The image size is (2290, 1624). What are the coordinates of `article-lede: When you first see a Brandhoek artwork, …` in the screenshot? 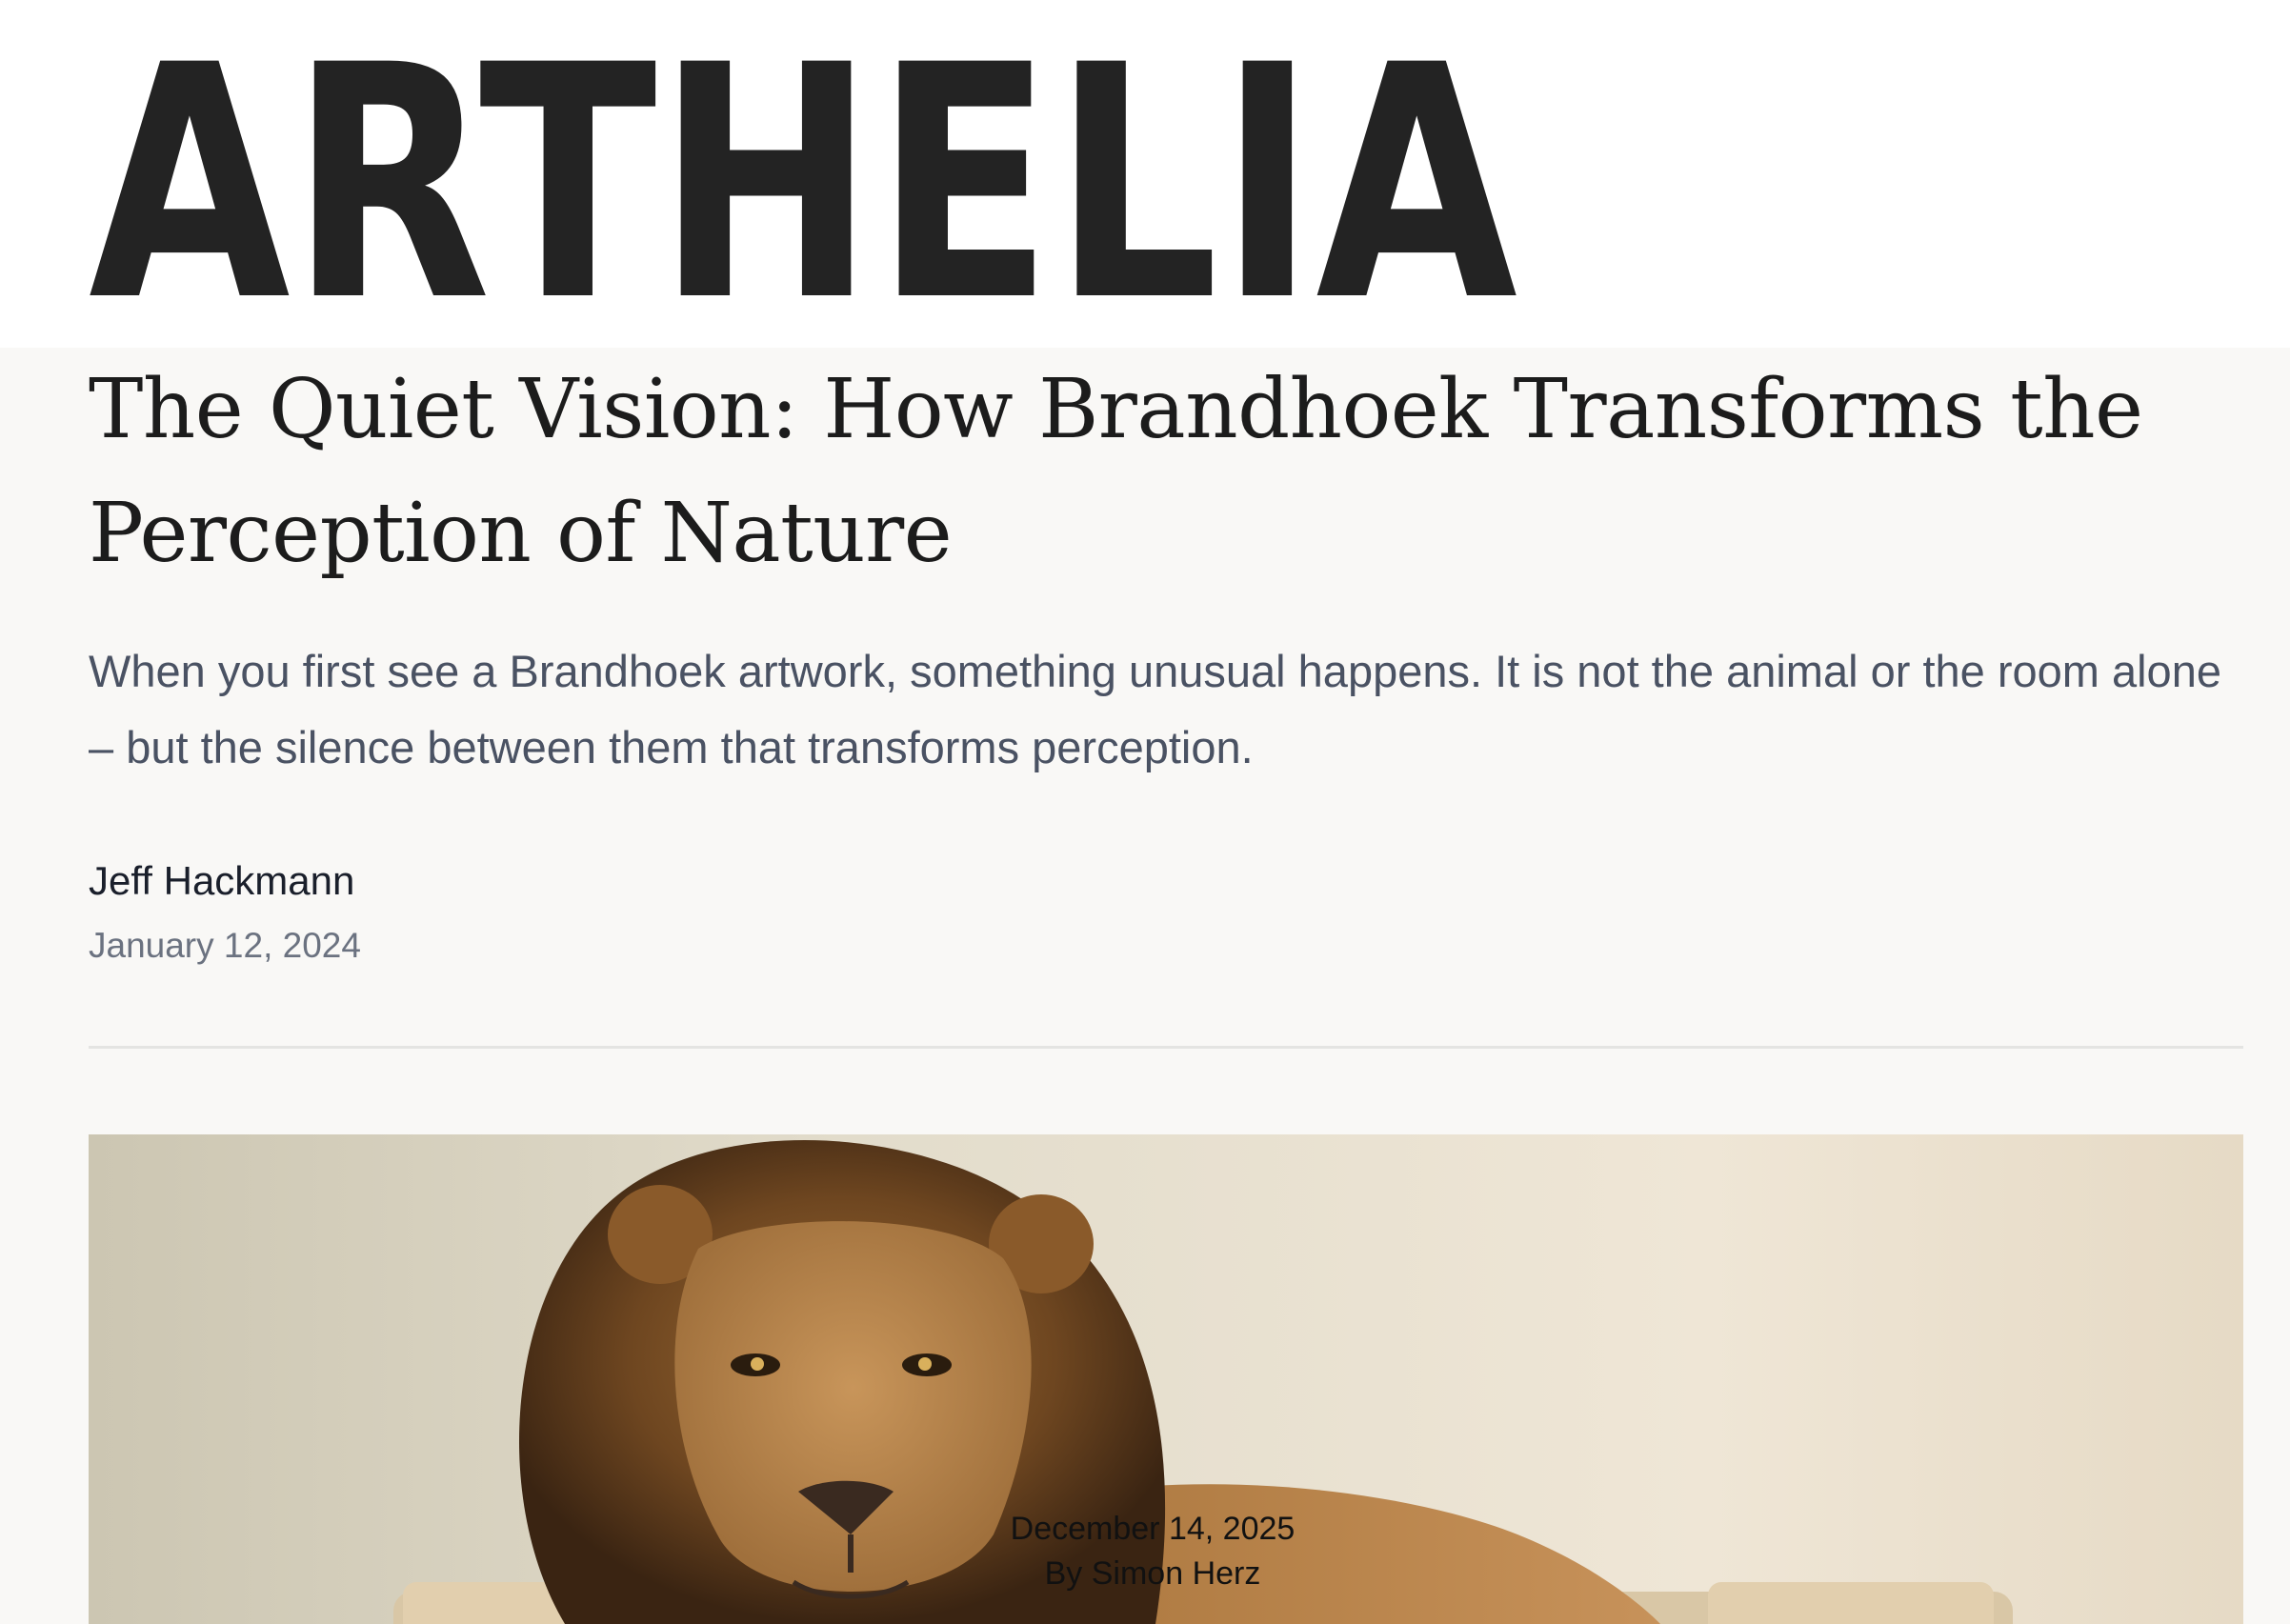 It's located at (1155, 709).